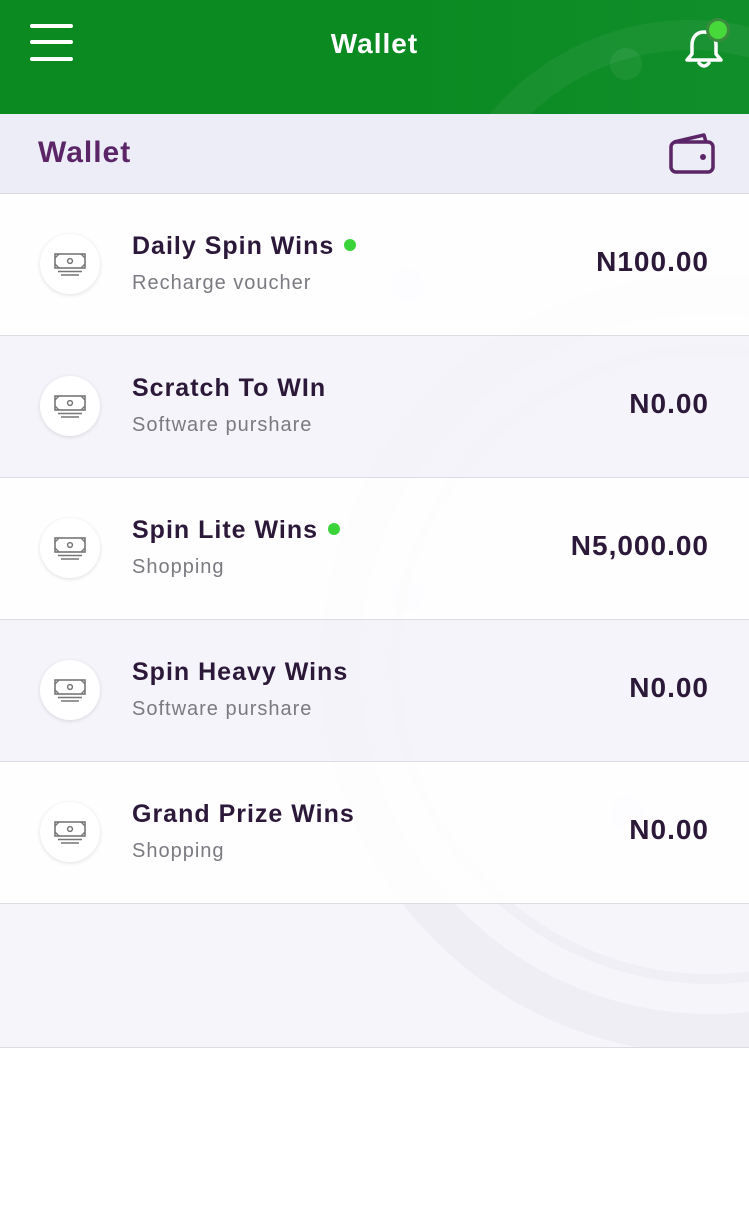  I want to click on notification-badge, so click(718, 30).